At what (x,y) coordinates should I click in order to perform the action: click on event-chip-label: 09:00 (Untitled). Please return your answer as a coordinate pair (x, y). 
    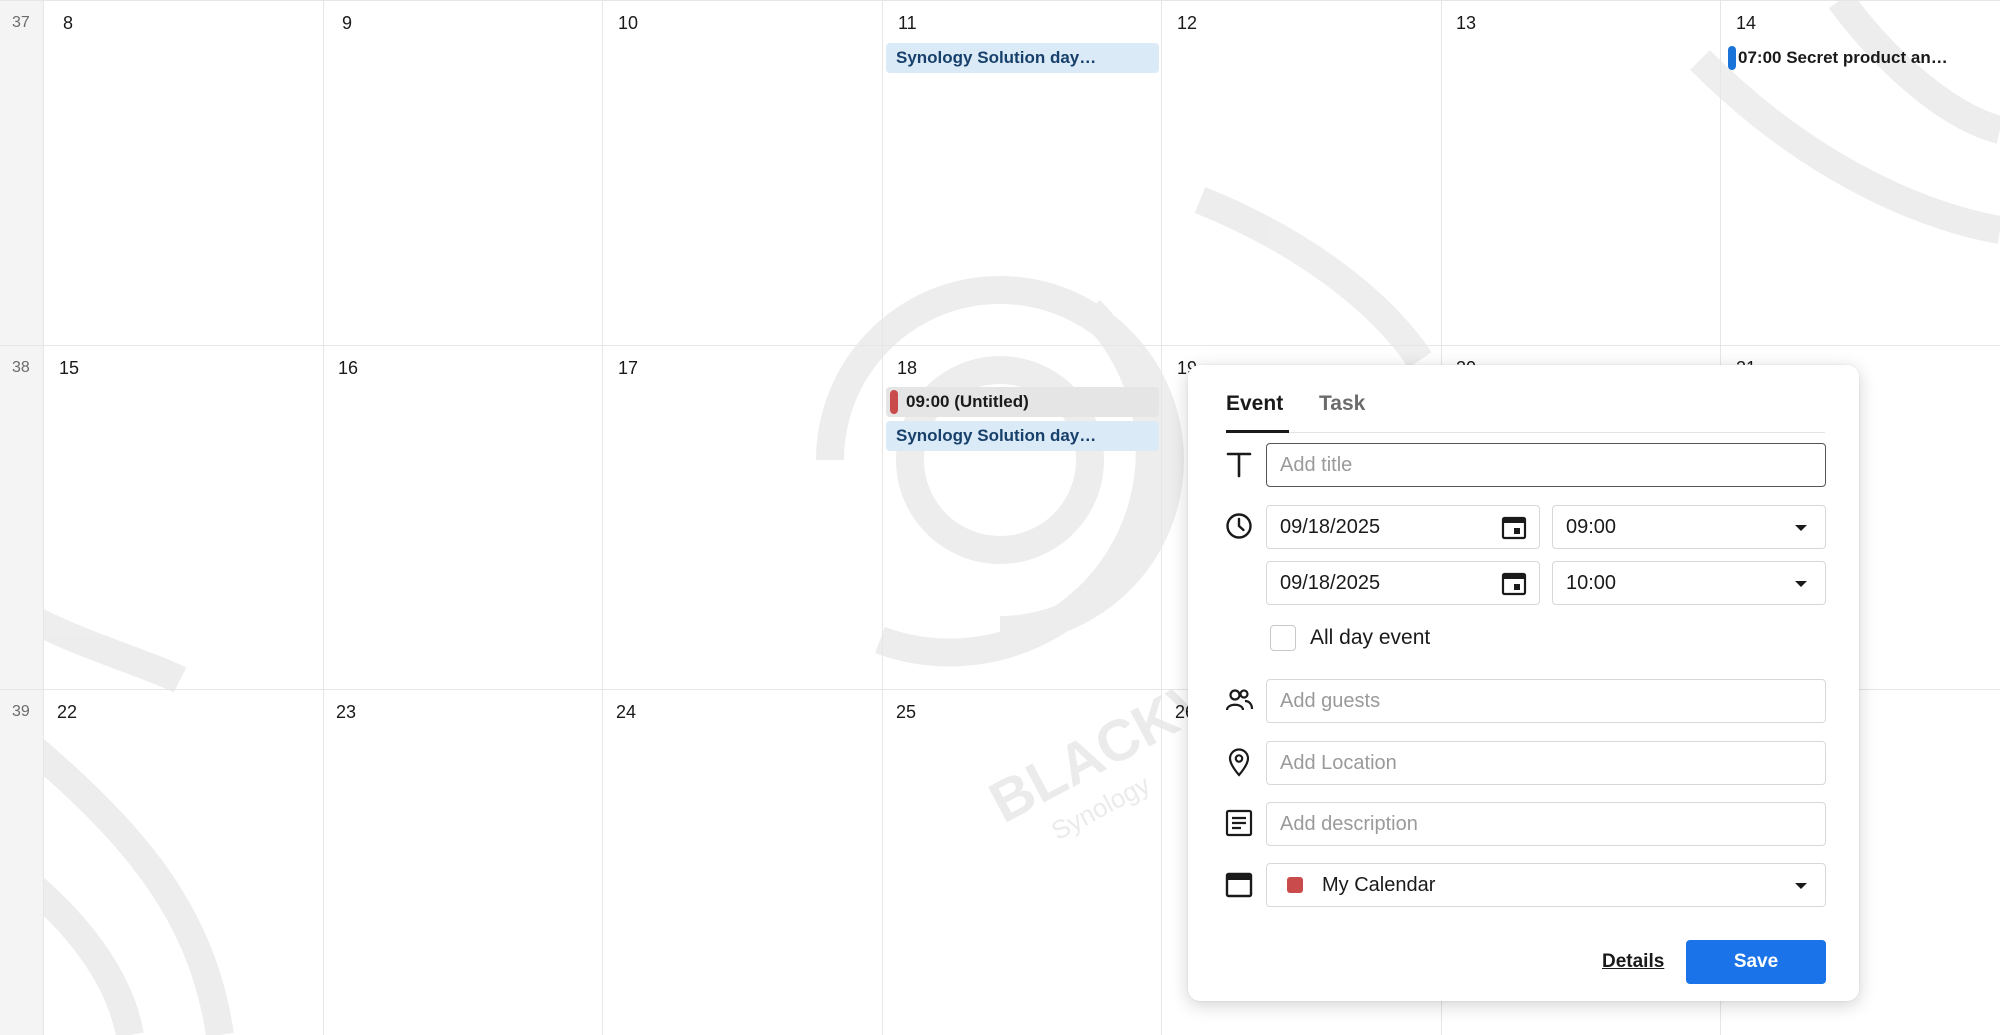
    Looking at the image, I should click on (967, 401).